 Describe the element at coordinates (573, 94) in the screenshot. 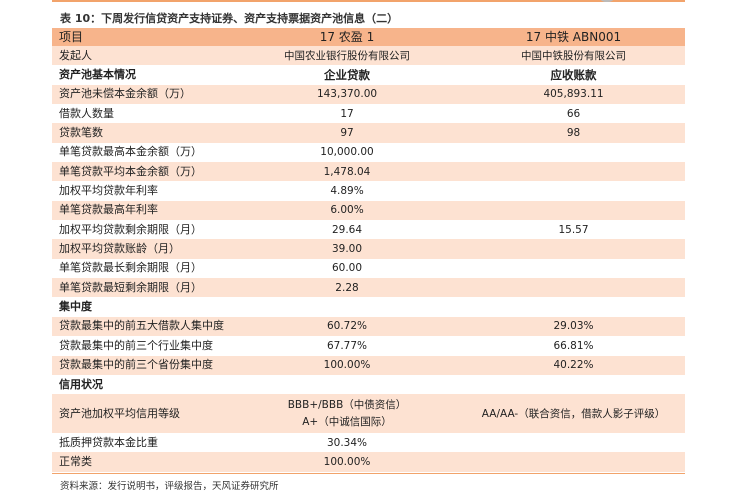

I see `row-value-2: 405,893.11` at that location.